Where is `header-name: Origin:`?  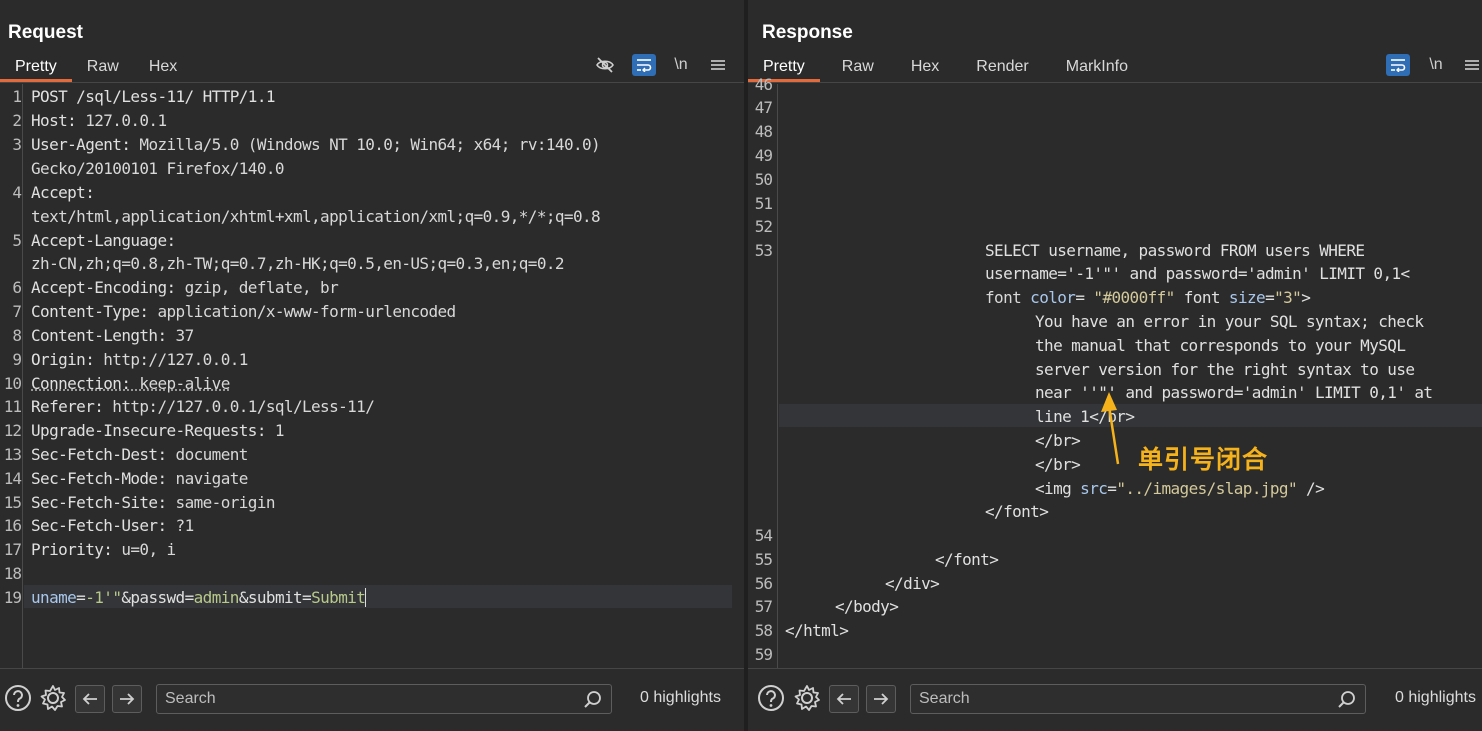 header-name: Origin: is located at coordinates (67, 359).